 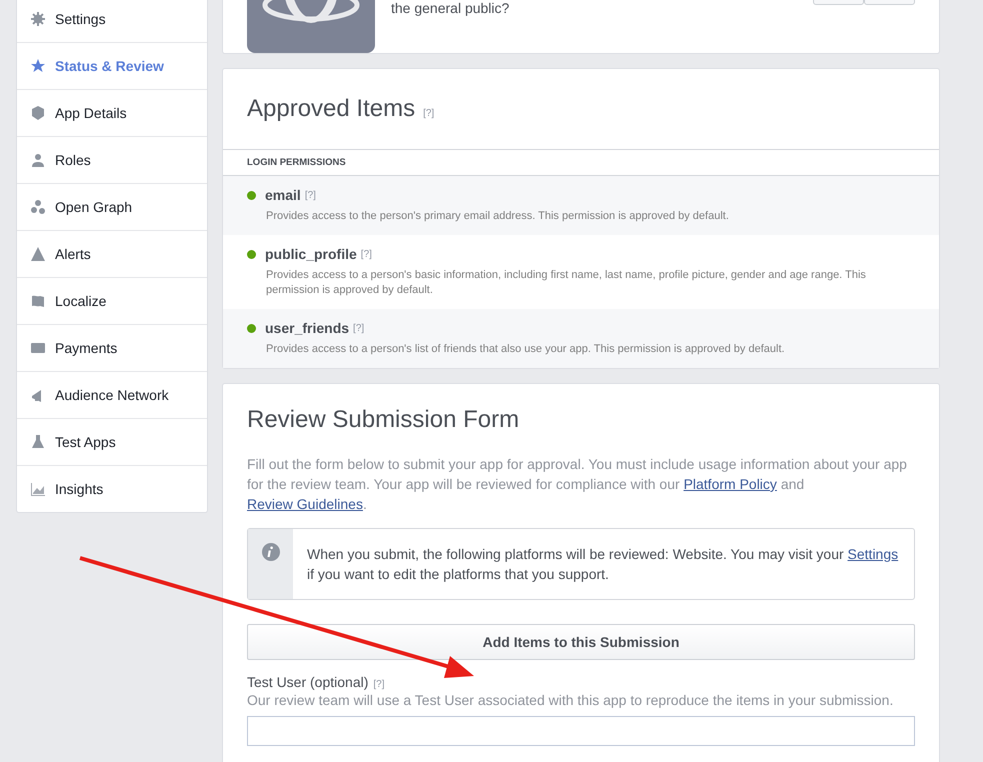 What do you see at coordinates (112, 66) in the screenshot?
I see `sidebar-item: Status & Review` at bounding box center [112, 66].